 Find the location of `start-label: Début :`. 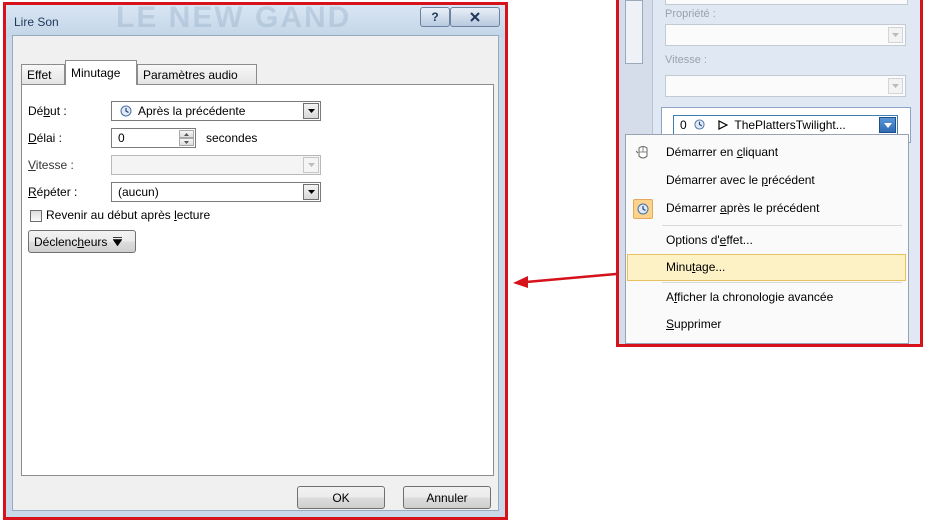

start-label: Début : is located at coordinates (47, 111).